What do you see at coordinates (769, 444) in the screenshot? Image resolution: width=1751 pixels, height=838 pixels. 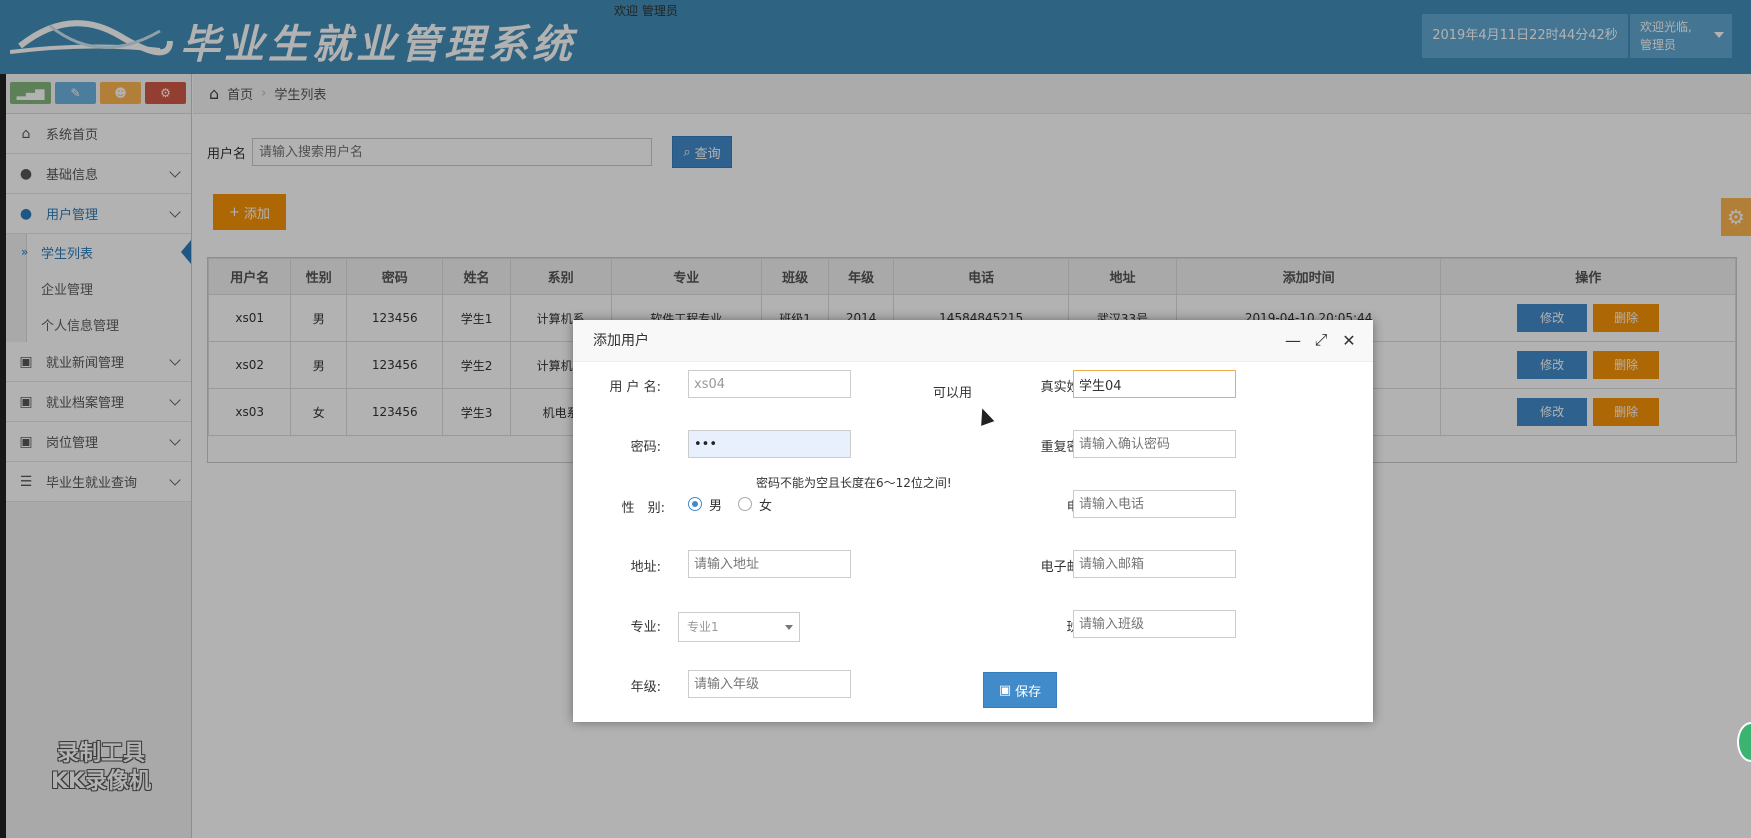 I see `password-field` at bounding box center [769, 444].